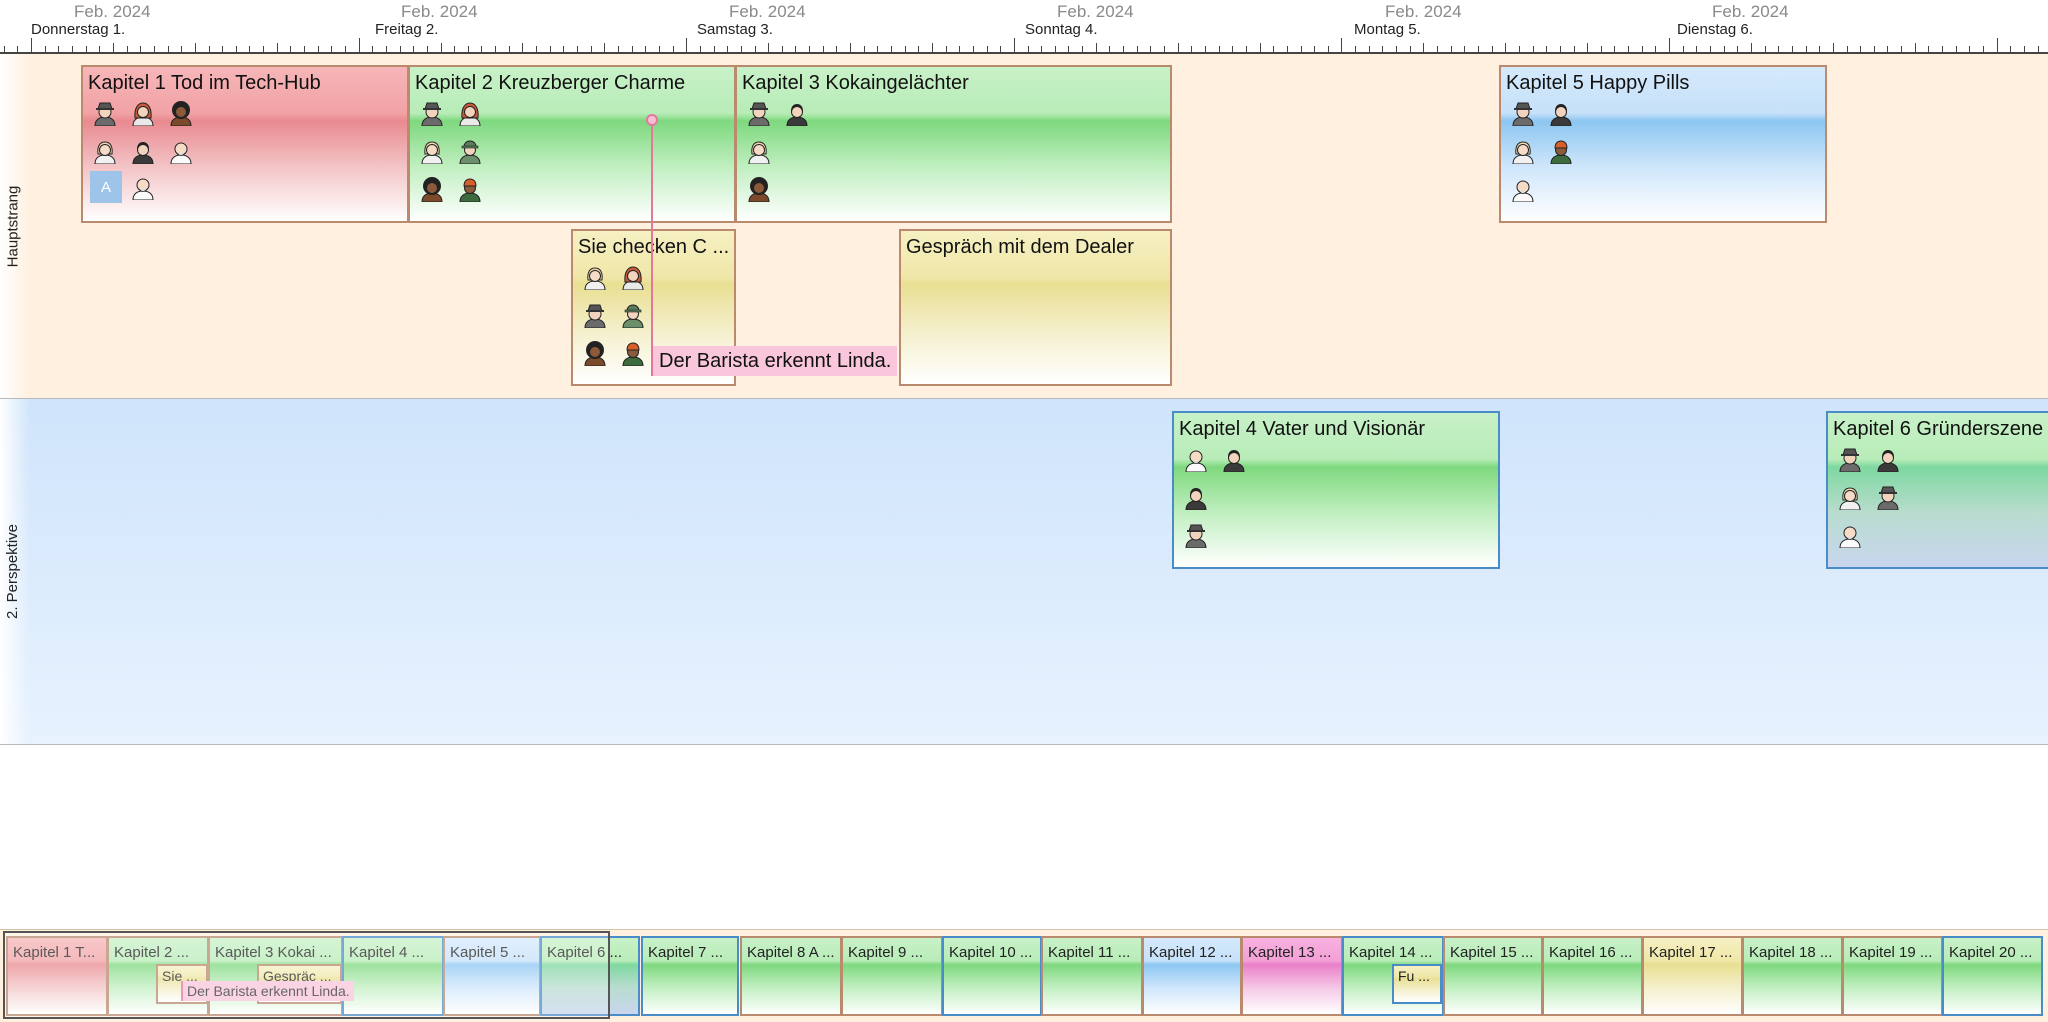  What do you see at coordinates (1663, 144) in the screenshot?
I see `event-card-kapitel-5: Kapitel 5 Happy Pills` at bounding box center [1663, 144].